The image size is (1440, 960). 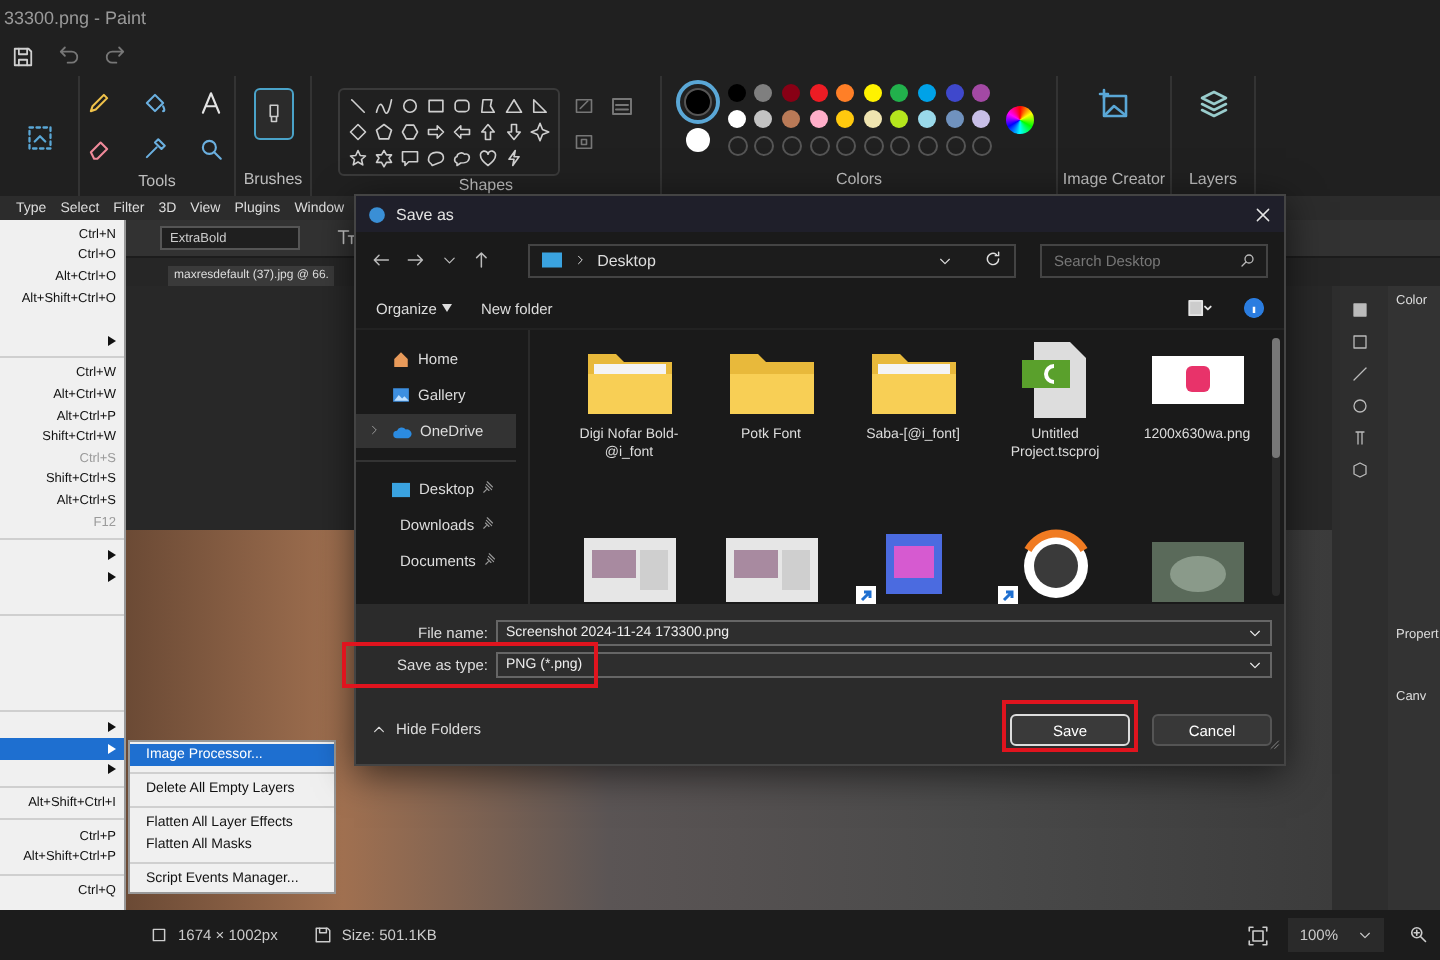 What do you see at coordinates (487, 132) in the screenshot?
I see `up-arrow-shape-icon` at bounding box center [487, 132].